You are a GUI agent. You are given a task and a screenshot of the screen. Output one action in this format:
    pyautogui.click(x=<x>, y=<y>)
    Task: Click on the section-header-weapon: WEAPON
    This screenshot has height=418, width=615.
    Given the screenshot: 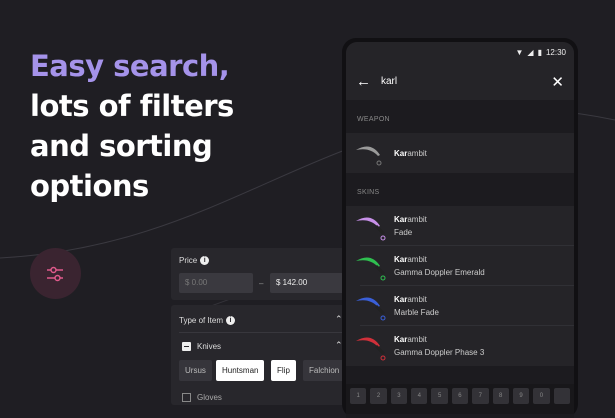 What is the action you would take?
    pyautogui.click(x=373, y=119)
    